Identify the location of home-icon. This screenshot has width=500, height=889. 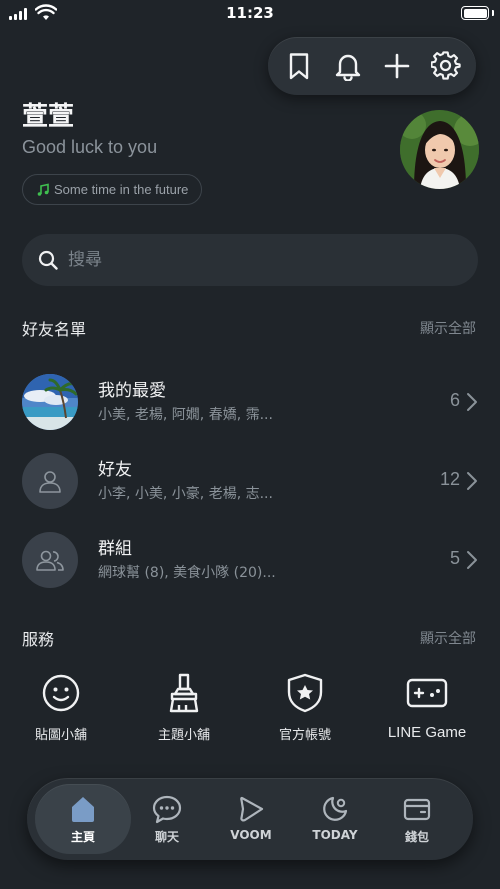
(83, 809).